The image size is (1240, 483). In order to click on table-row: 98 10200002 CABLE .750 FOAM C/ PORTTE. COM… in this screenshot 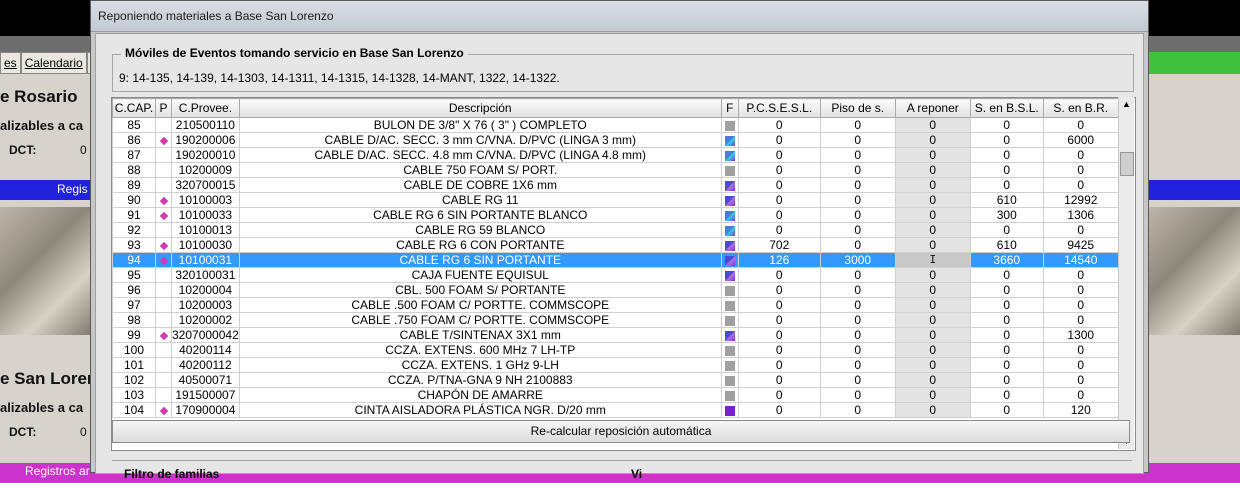, I will do `click(615, 320)`.